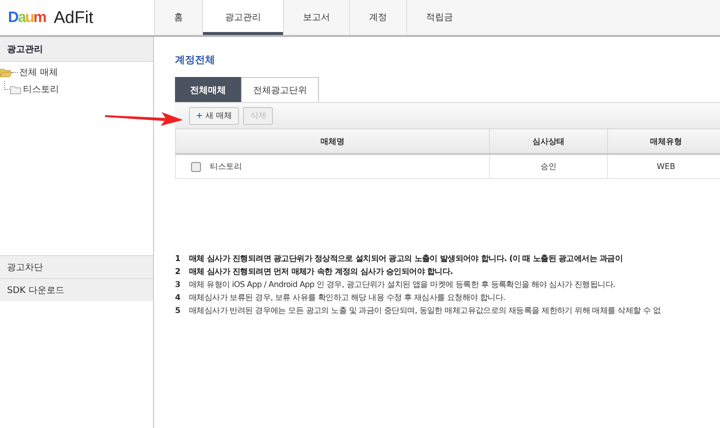  What do you see at coordinates (178, 258) in the screenshot?
I see `note-number: 1` at bounding box center [178, 258].